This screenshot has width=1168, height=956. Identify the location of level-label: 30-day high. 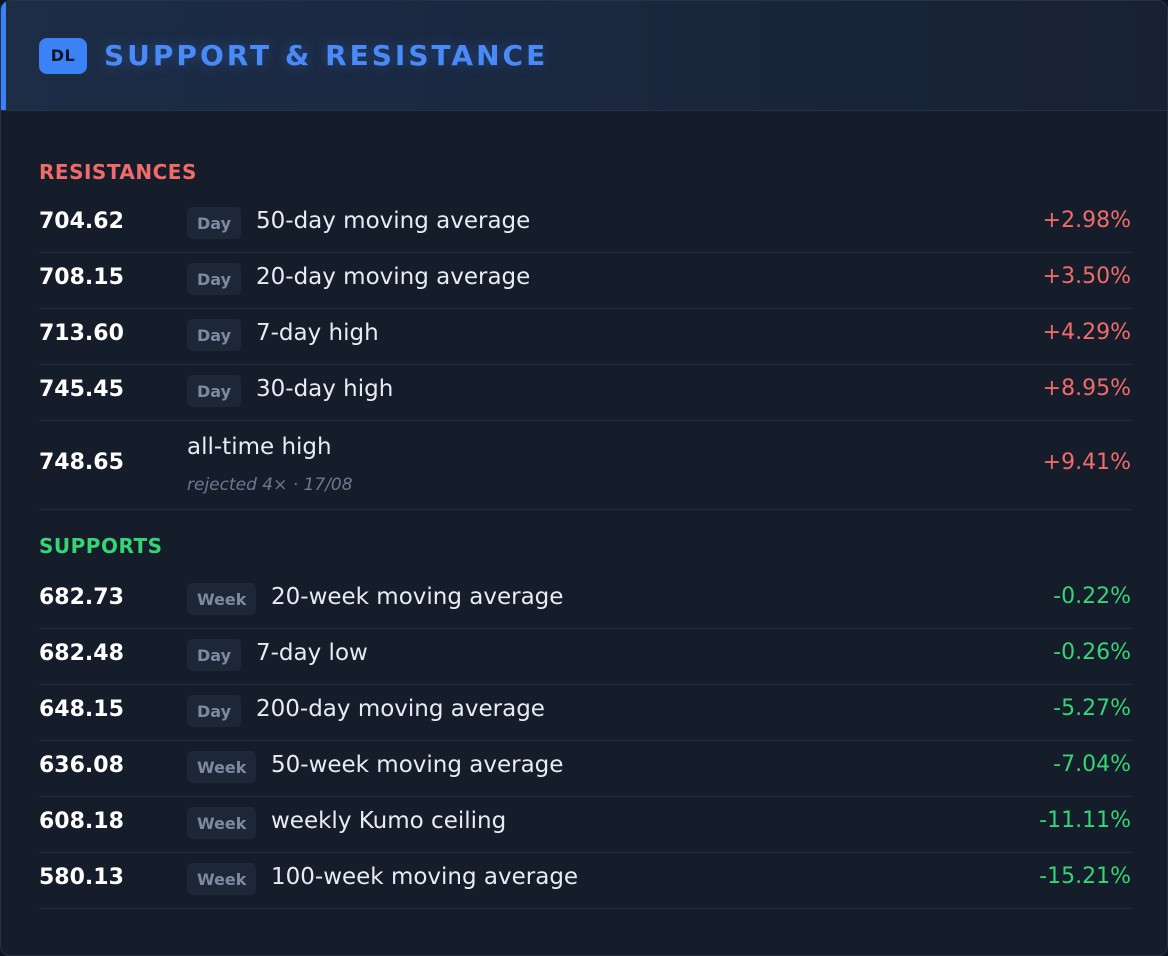
(325, 389).